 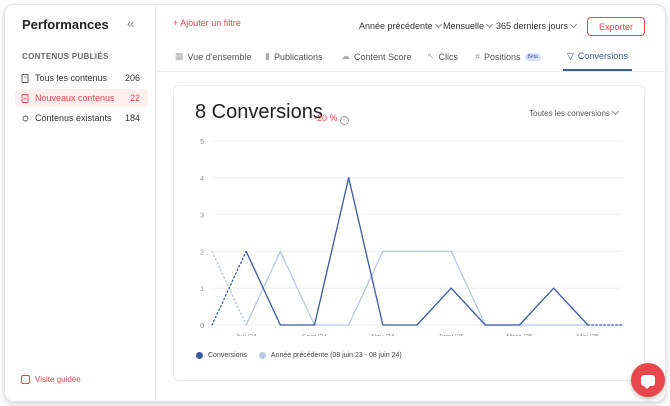 I want to click on x-tick-label: Juil '24, so click(x=246, y=335).